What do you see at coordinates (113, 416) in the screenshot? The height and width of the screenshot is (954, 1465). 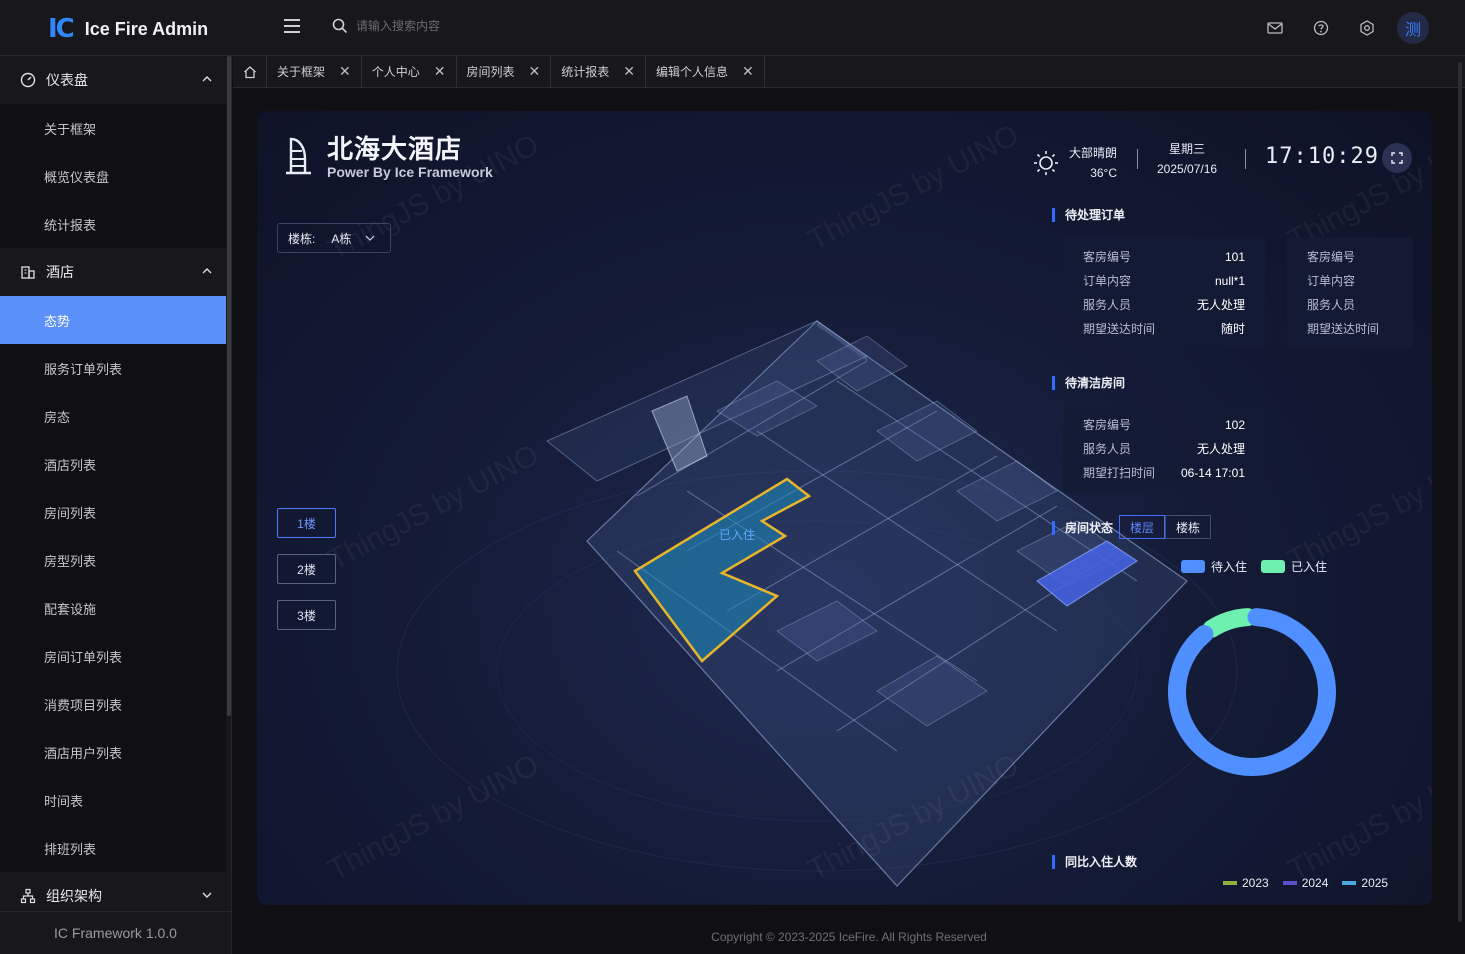 I see `sidebar-item-room-status: 房态` at bounding box center [113, 416].